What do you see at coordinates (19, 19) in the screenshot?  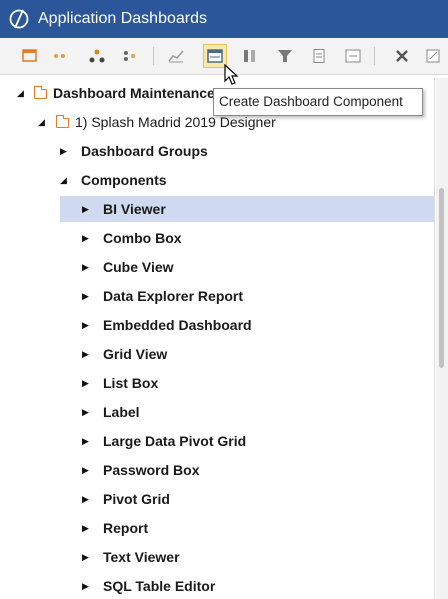 I see `onestream-logo-icon` at bounding box center [19, 19].